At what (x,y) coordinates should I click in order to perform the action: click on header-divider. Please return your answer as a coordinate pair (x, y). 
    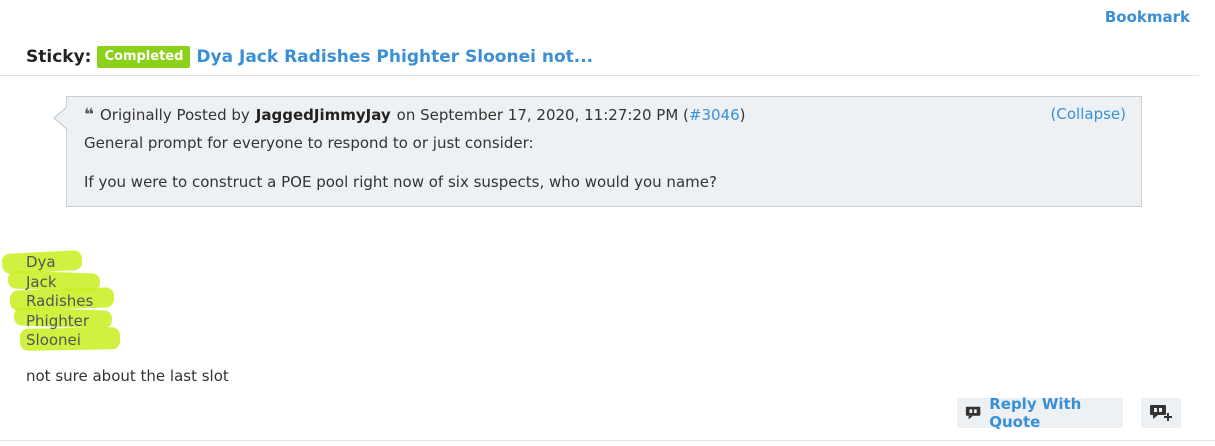
    Looking at the image, I should click on (599, 75).